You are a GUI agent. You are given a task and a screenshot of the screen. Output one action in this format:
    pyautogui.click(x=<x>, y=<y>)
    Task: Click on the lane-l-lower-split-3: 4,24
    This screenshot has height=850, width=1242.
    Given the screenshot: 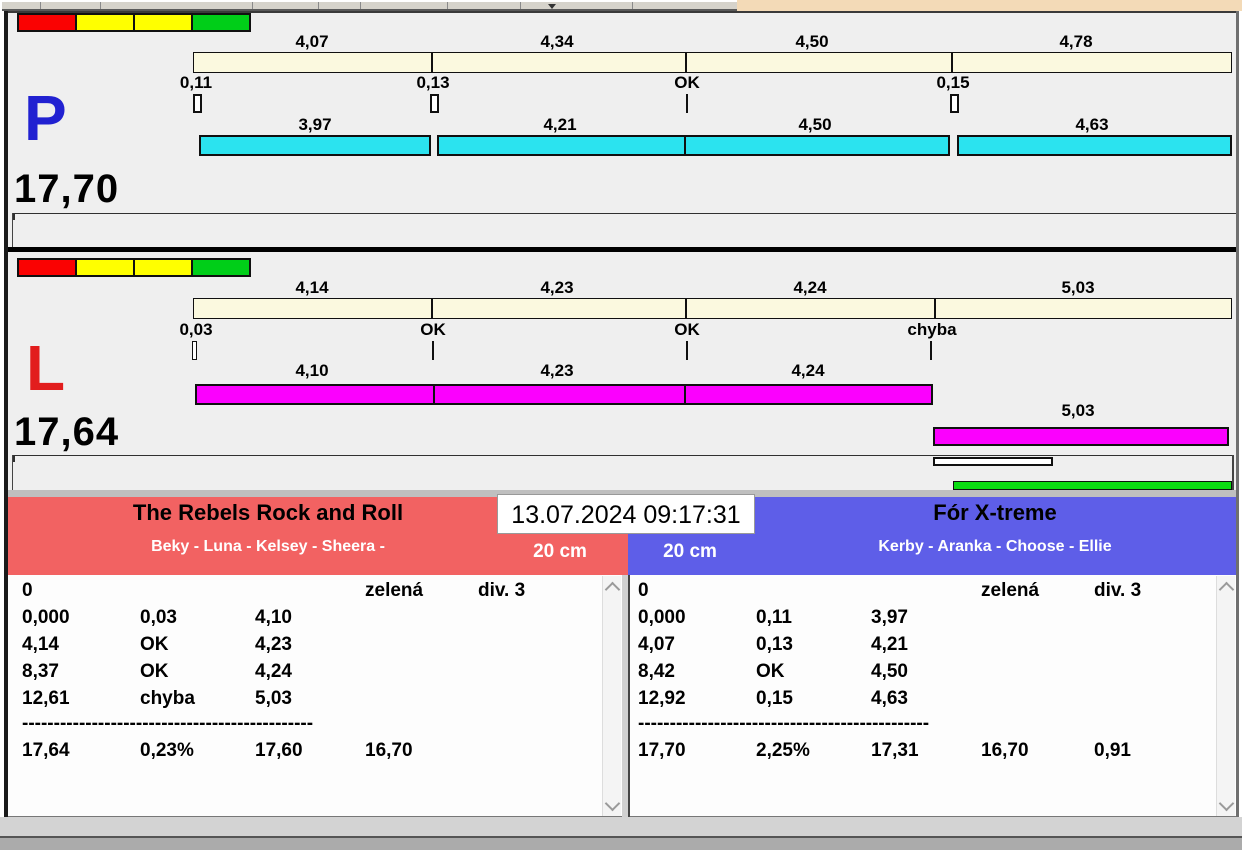 What is the action you would take?
    pyautogui.click(x=808, y=370)
    